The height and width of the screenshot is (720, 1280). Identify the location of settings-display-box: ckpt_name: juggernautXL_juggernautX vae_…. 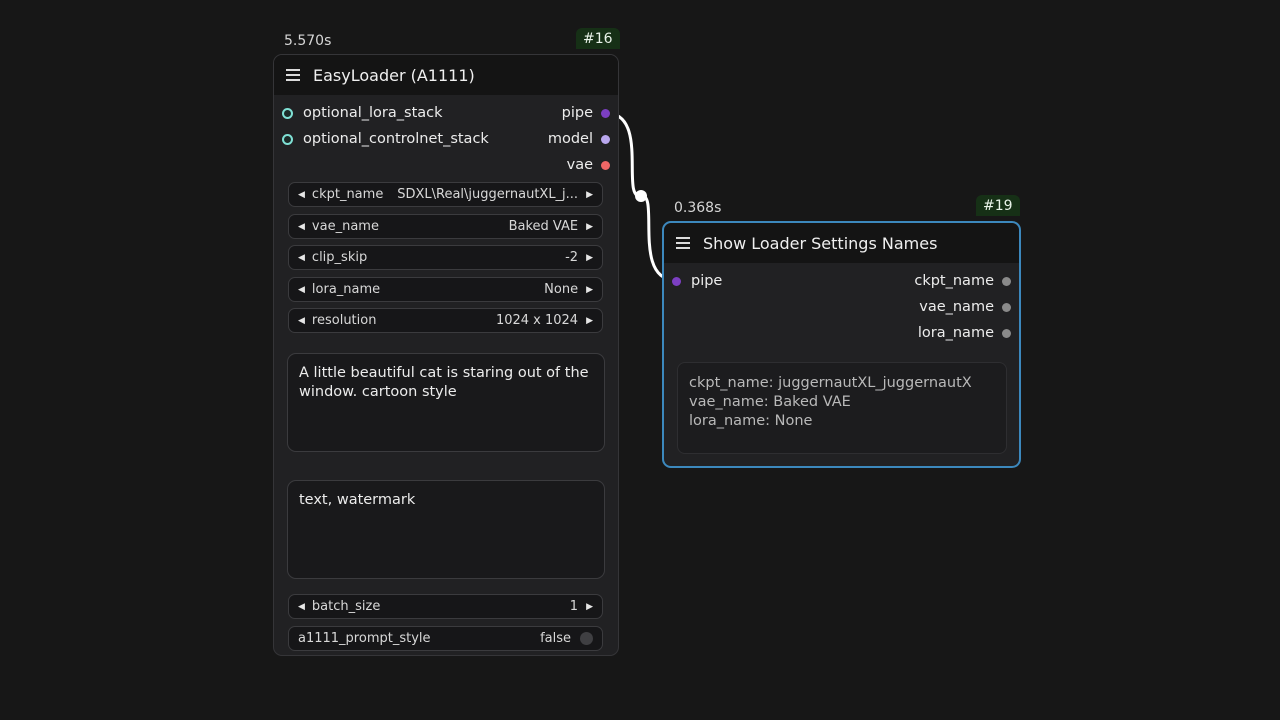
(842, 408).